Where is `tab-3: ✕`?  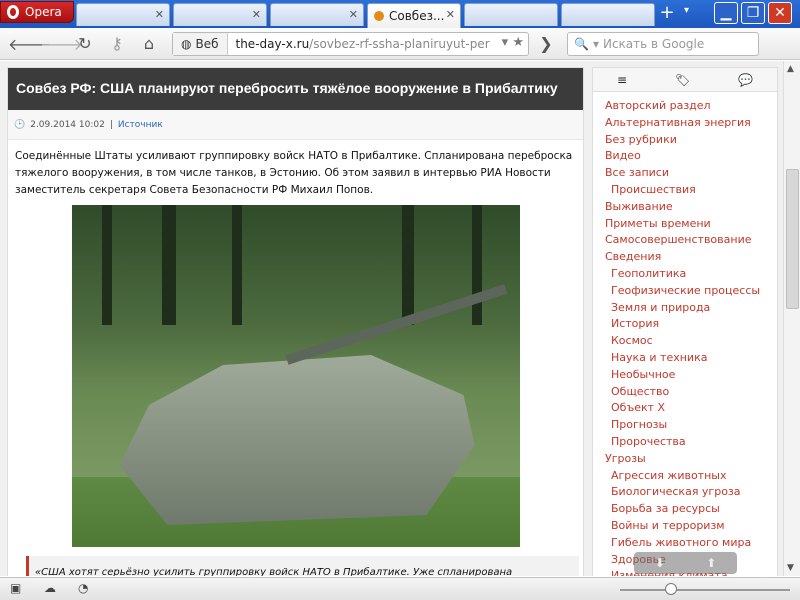 tab-3: ✕ is located at coordinates (317, 14).